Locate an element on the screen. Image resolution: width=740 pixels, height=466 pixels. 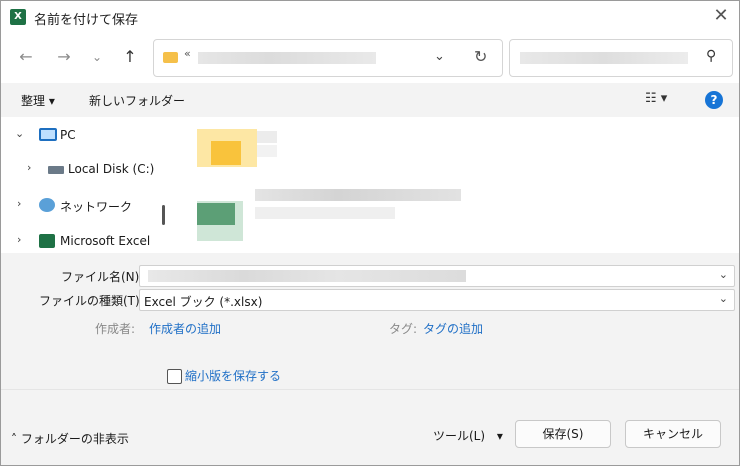
folder-icon-body is located at coordinates (226, 153).